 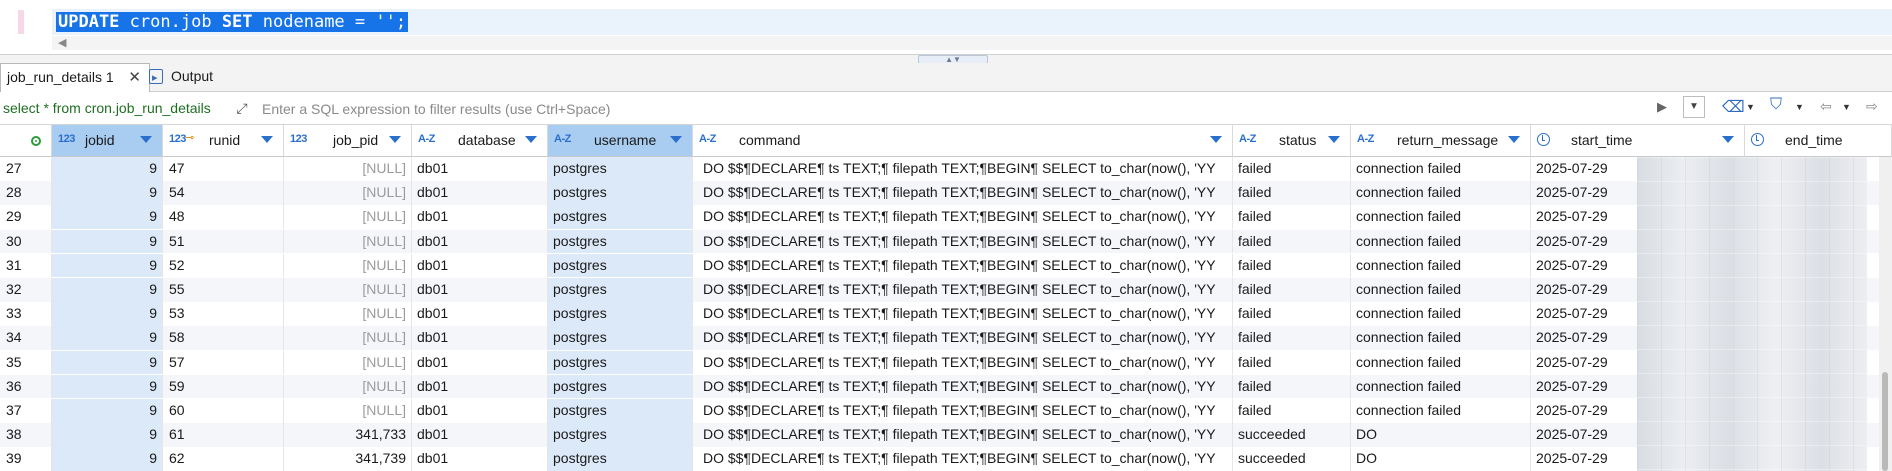 I want to click on cell-runid: 54, so click(x=223, y=193).